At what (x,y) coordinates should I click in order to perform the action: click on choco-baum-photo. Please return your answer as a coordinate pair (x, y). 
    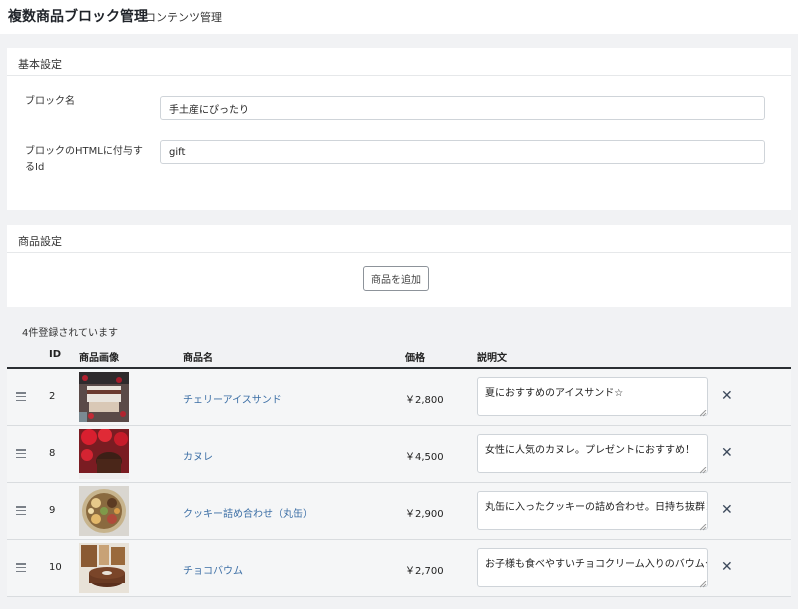
    Looking at the image, I should click on (104, 568).